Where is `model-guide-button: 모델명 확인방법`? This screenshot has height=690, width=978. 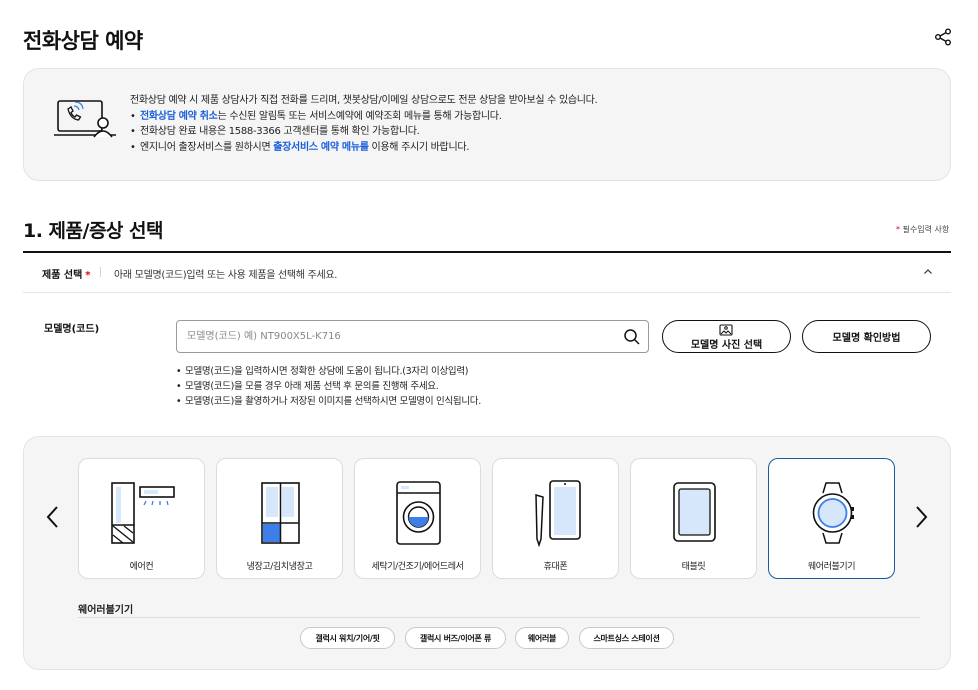 model-guide-button: 모델명 확인방법 is located at coordinates (866, 336).